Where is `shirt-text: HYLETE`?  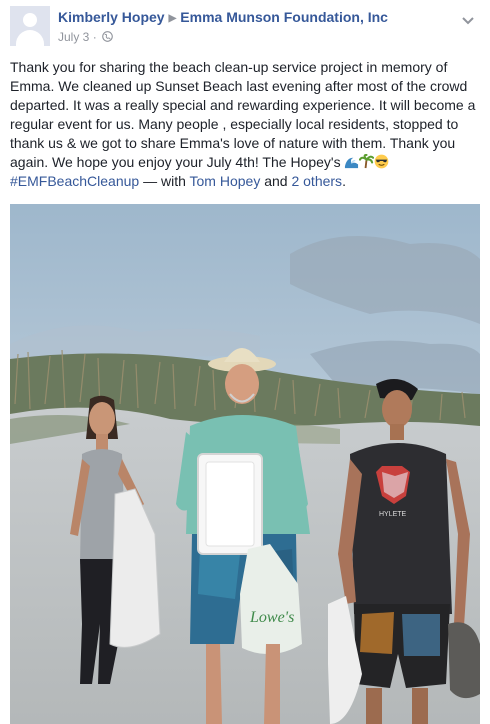 shirt-text: HYLETE is located at coordinates (393, 514).